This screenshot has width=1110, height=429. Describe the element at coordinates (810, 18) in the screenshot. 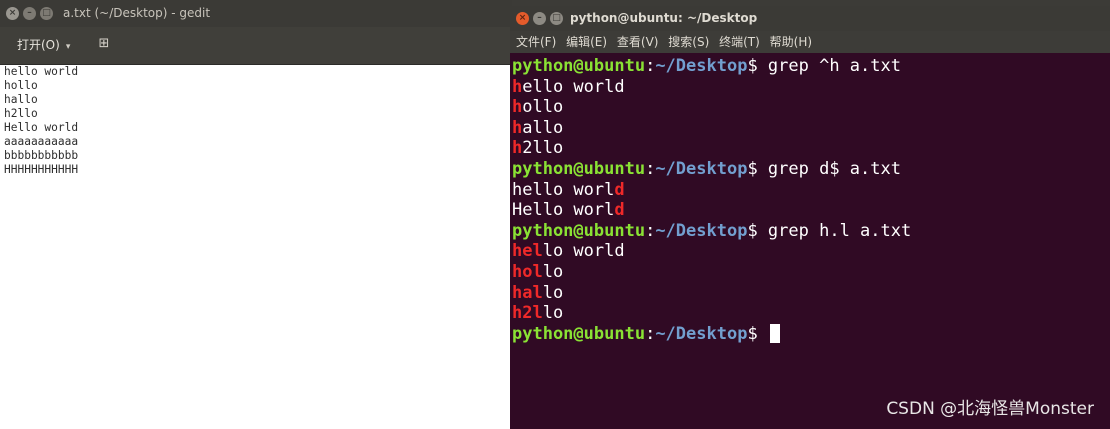

I see `terminal-titlebar: × – □ python@ubuntu: ~/Desktop` at that location.